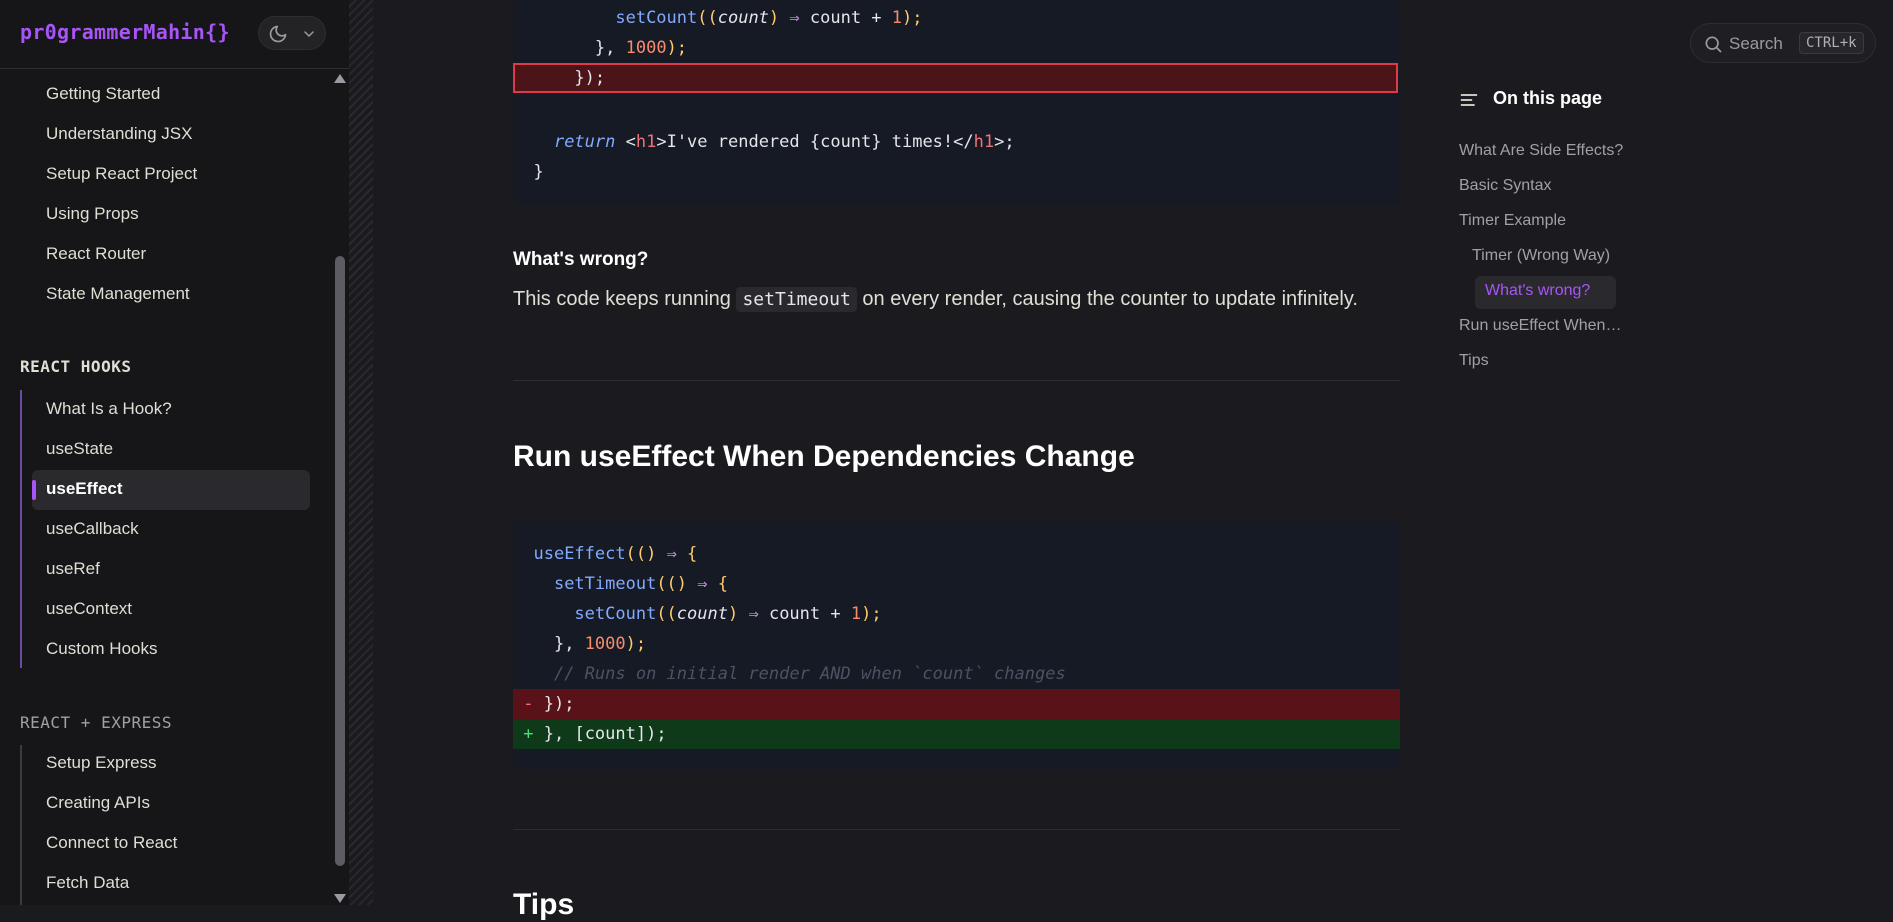  Describe the element at coordinates (98, 803) in the screenshot. I see `sidebar-item-creating-apis: Creating APIs` at that location.